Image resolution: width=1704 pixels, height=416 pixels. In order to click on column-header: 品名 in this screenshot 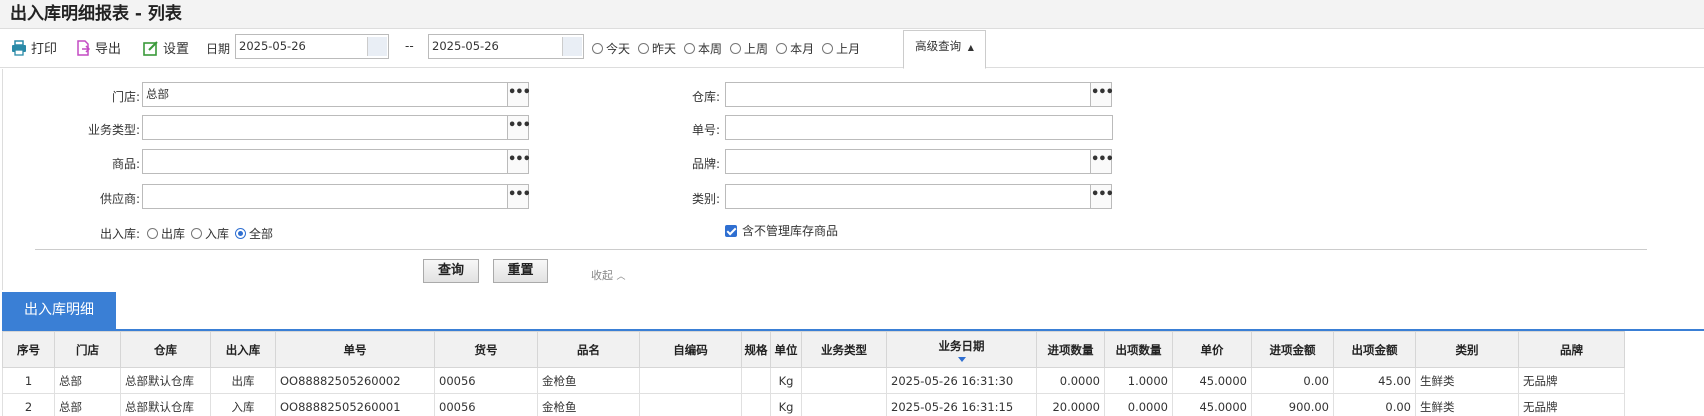, I will do `click(588, 349)`.